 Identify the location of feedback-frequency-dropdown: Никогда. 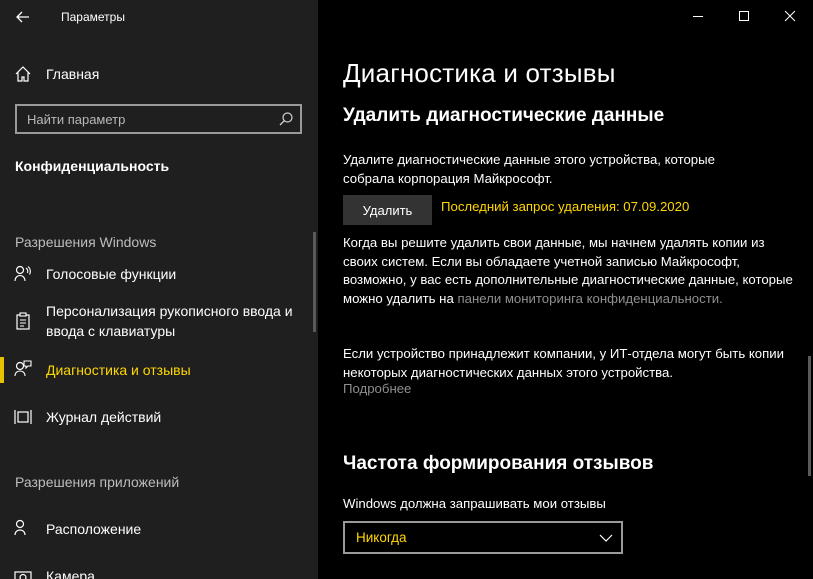
(483, 537).